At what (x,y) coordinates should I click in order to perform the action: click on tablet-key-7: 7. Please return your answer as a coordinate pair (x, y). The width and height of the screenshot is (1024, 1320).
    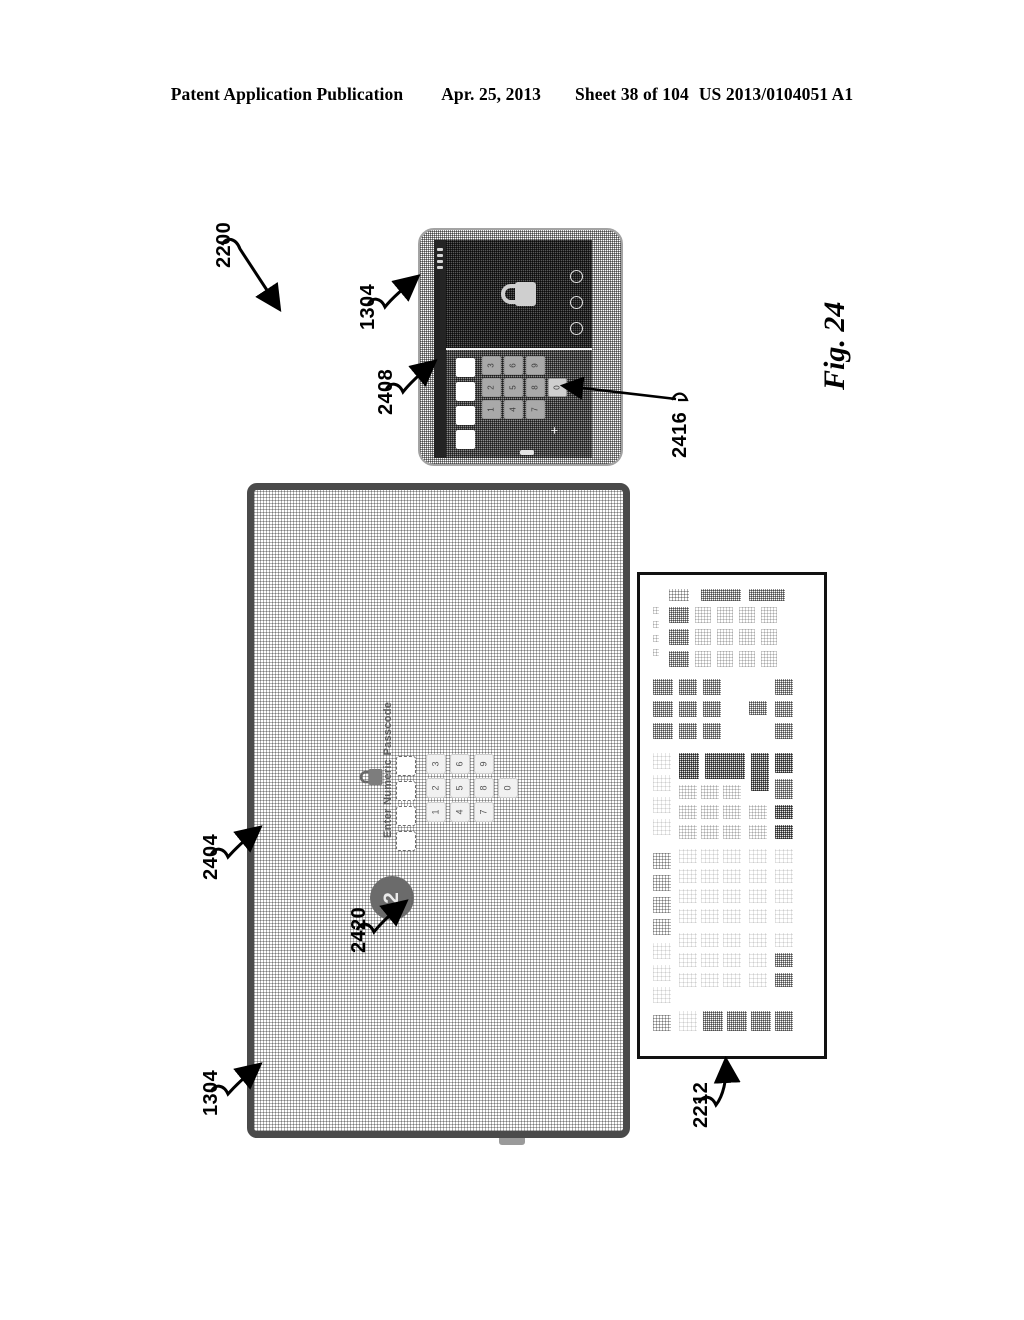
    Looking at the image, I should click on (535, 409).